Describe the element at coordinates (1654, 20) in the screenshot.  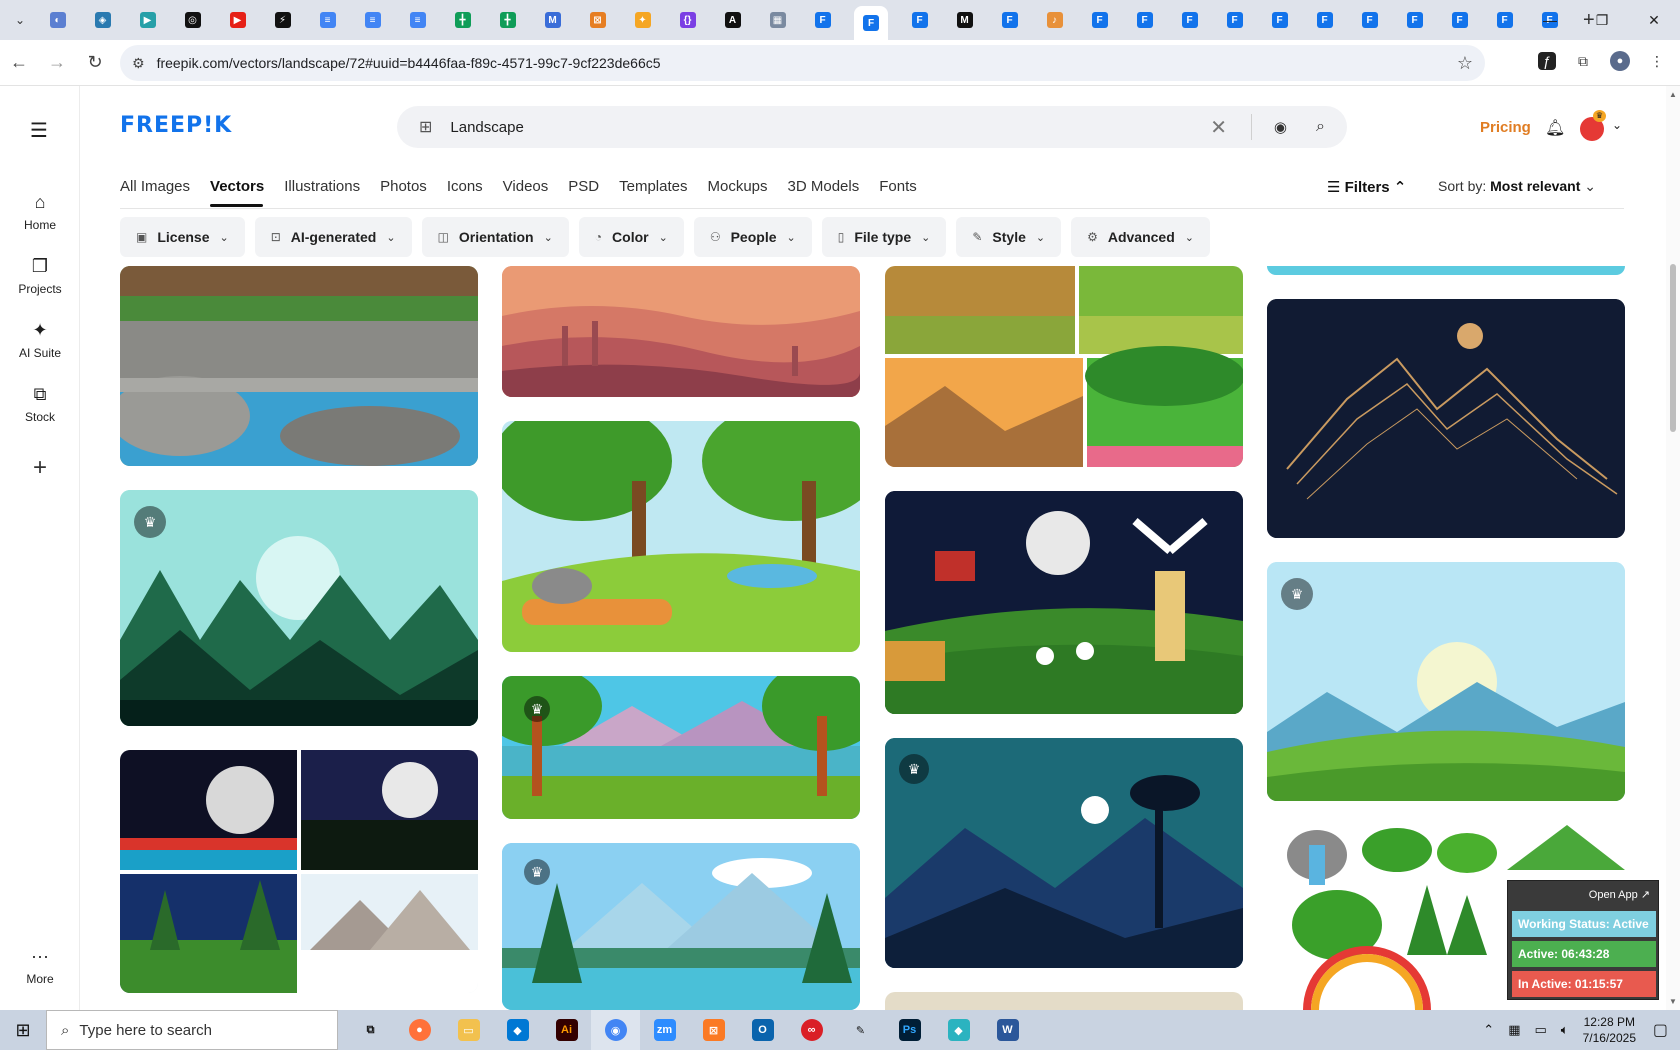
I see `close-window-icon: ✕` at that location.